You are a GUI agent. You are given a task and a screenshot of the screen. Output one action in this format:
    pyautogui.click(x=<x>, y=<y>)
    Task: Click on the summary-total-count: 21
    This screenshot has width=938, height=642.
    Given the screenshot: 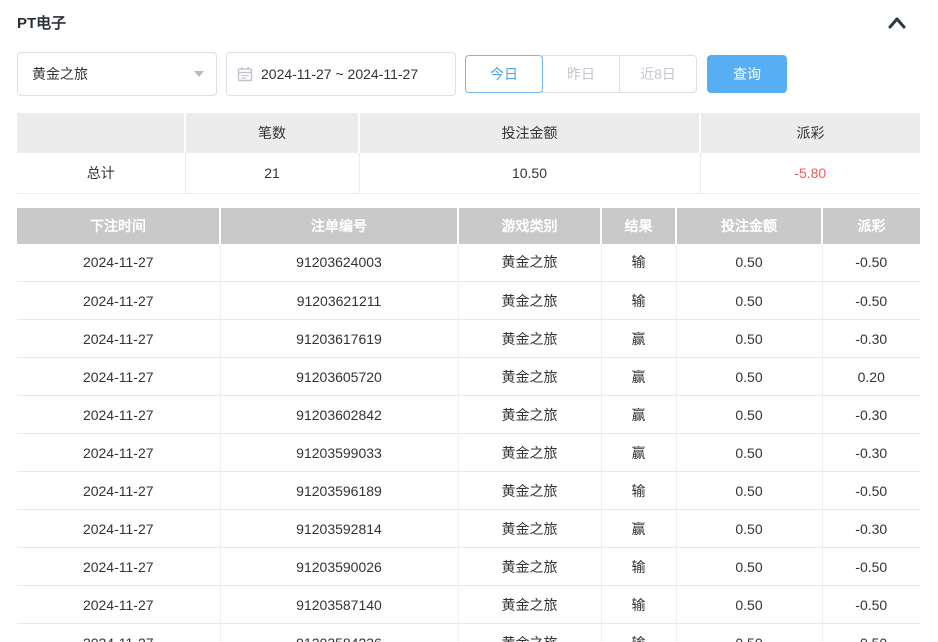 What is the action you would take?
    pyautogui.click(x=272, y=173)
    